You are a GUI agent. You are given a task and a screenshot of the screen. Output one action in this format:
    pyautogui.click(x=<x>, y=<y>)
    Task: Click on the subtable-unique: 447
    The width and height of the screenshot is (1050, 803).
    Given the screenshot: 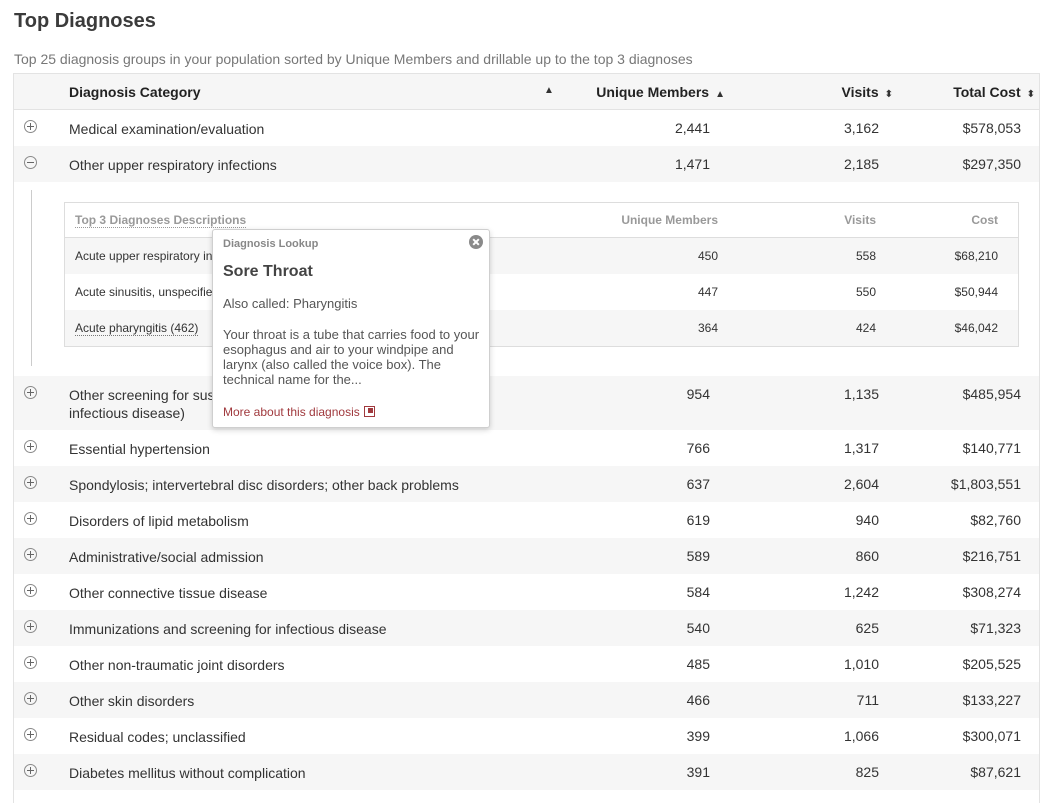 What is the action you would take?
    pyautogui.click(x=707, y=292)
    